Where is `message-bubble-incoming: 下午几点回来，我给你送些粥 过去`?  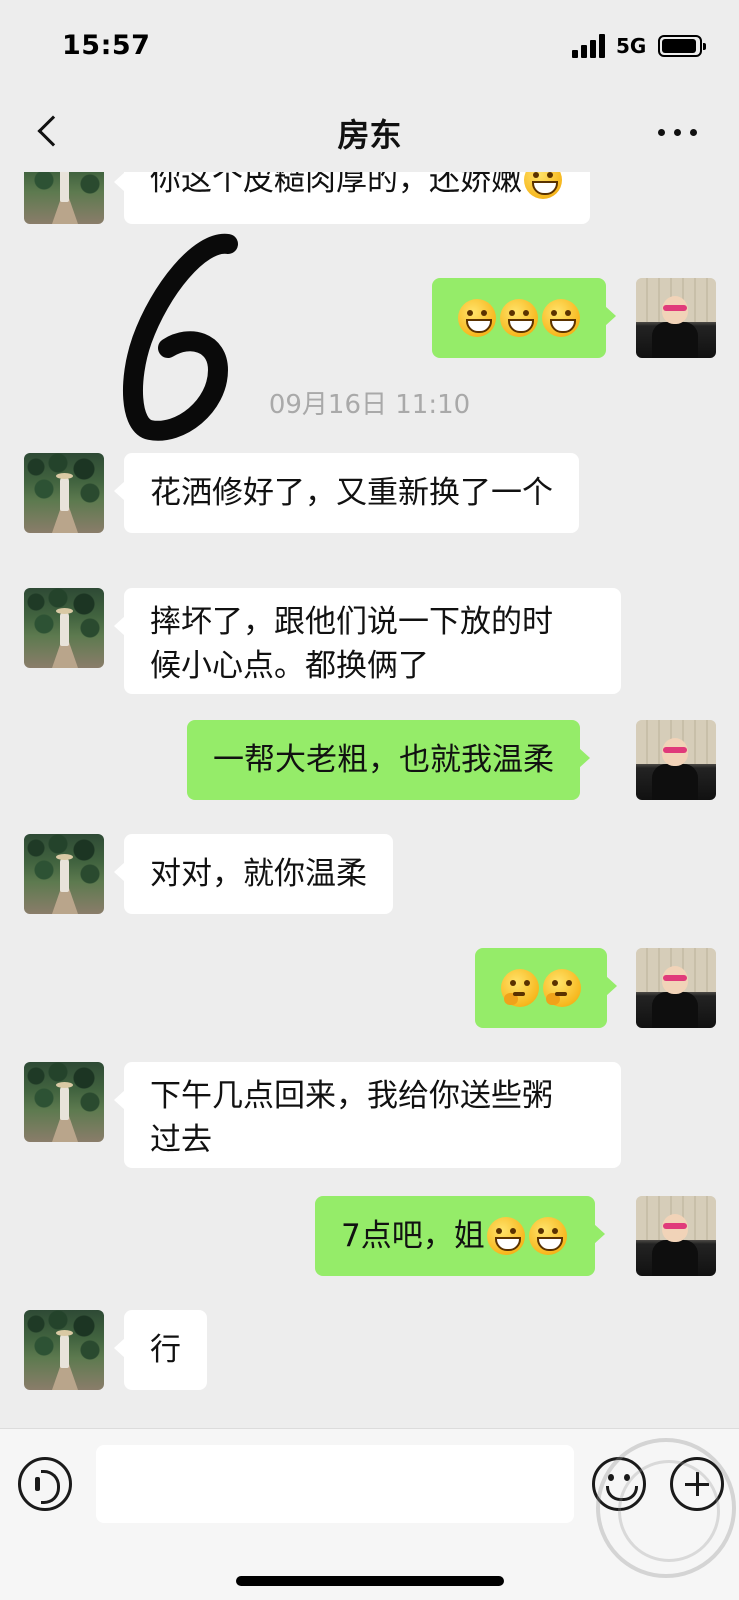
message-bubble-incoming: 下午几点回来，我给你送些粥 过去 is located at coordinates (367, 1115).